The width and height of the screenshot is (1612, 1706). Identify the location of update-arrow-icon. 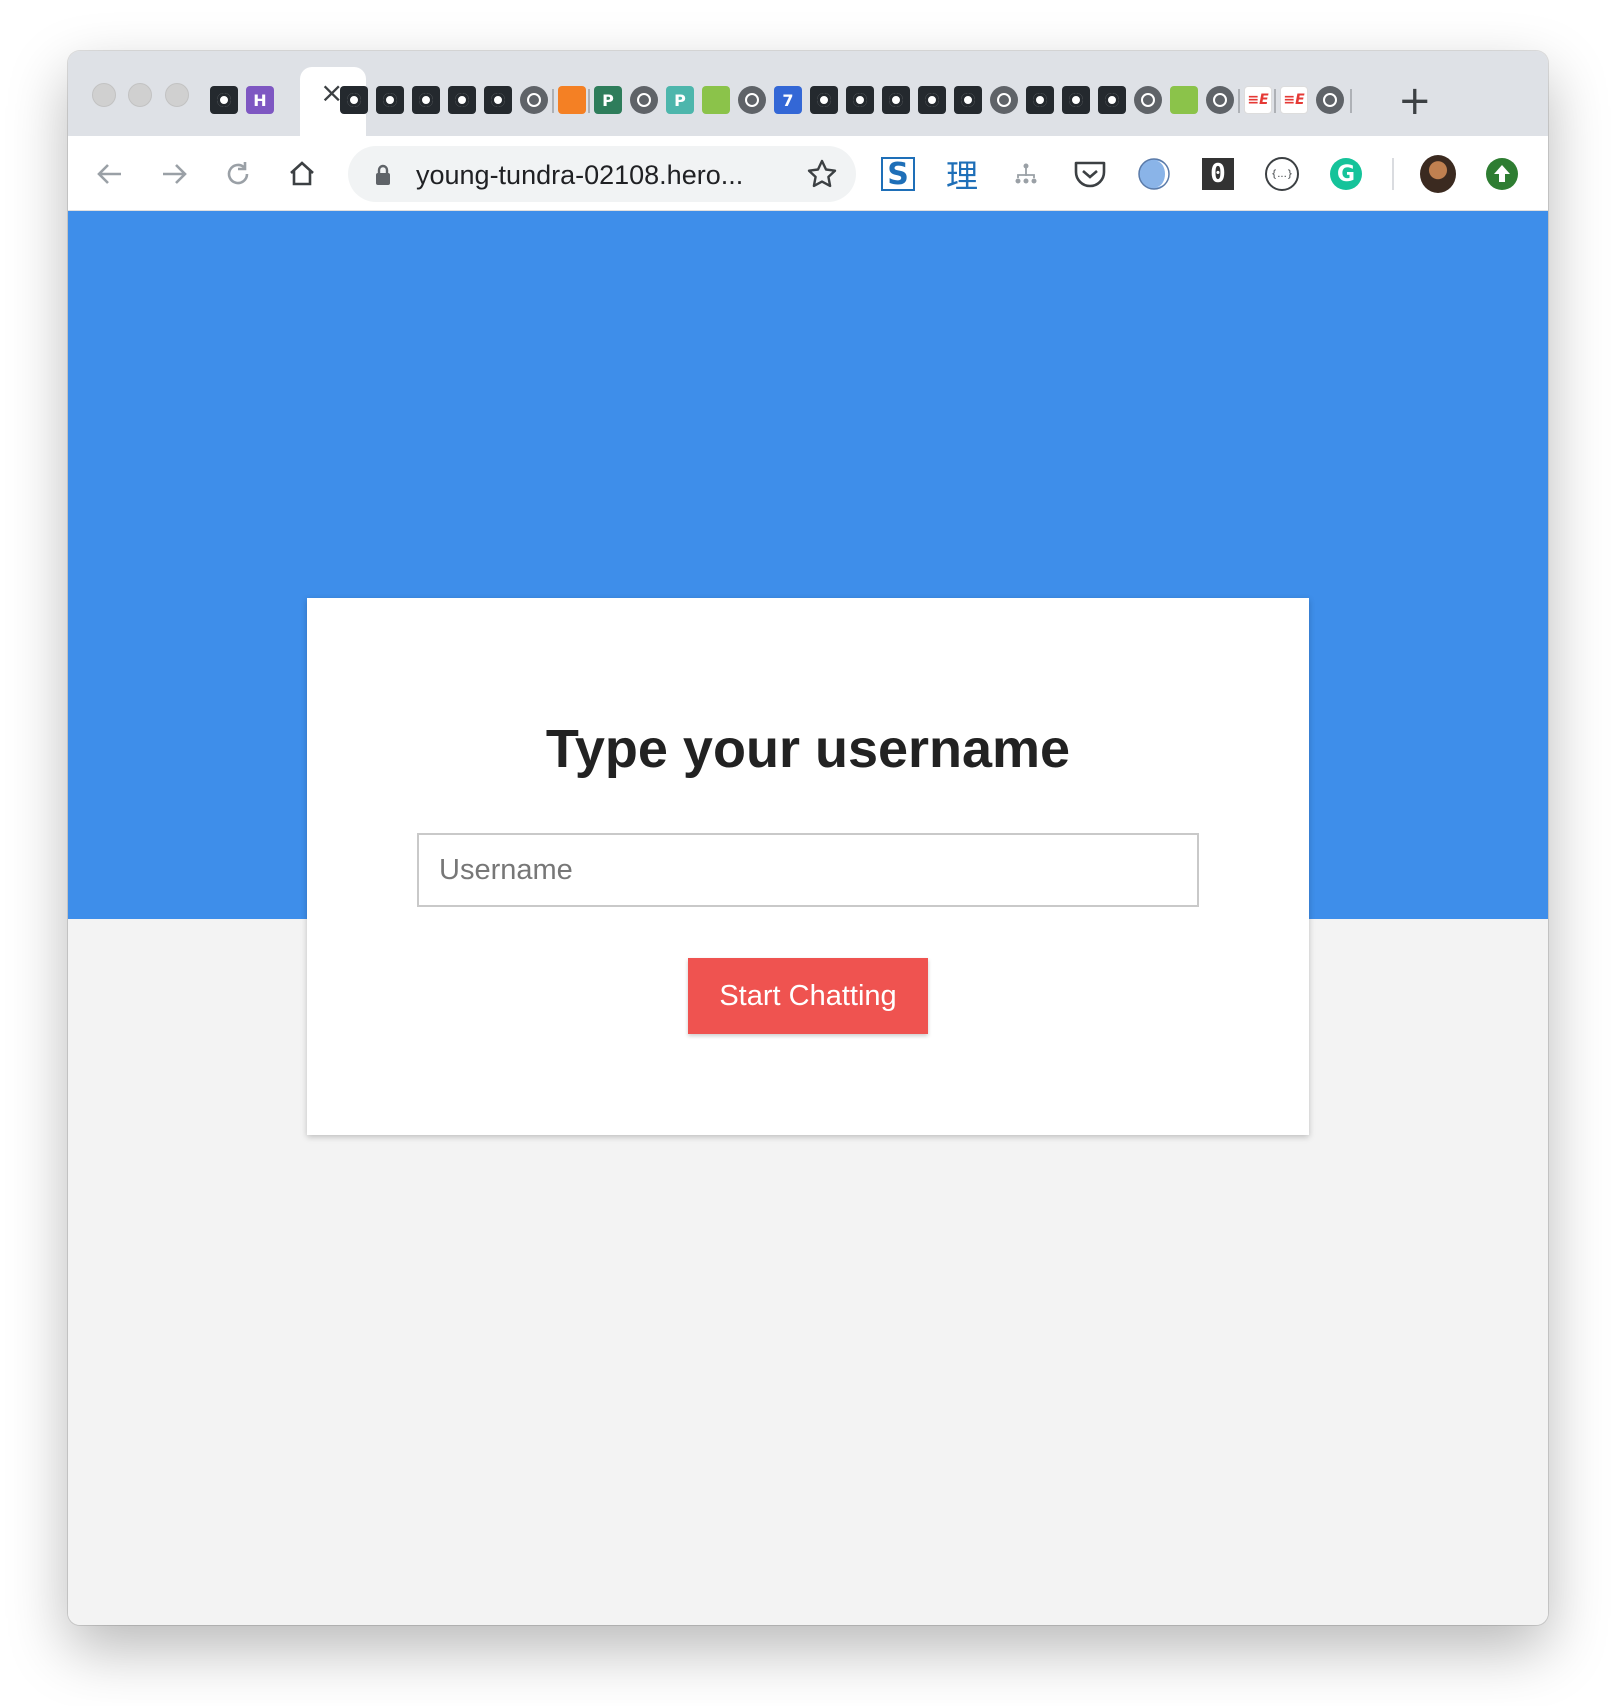
(1502, 174).